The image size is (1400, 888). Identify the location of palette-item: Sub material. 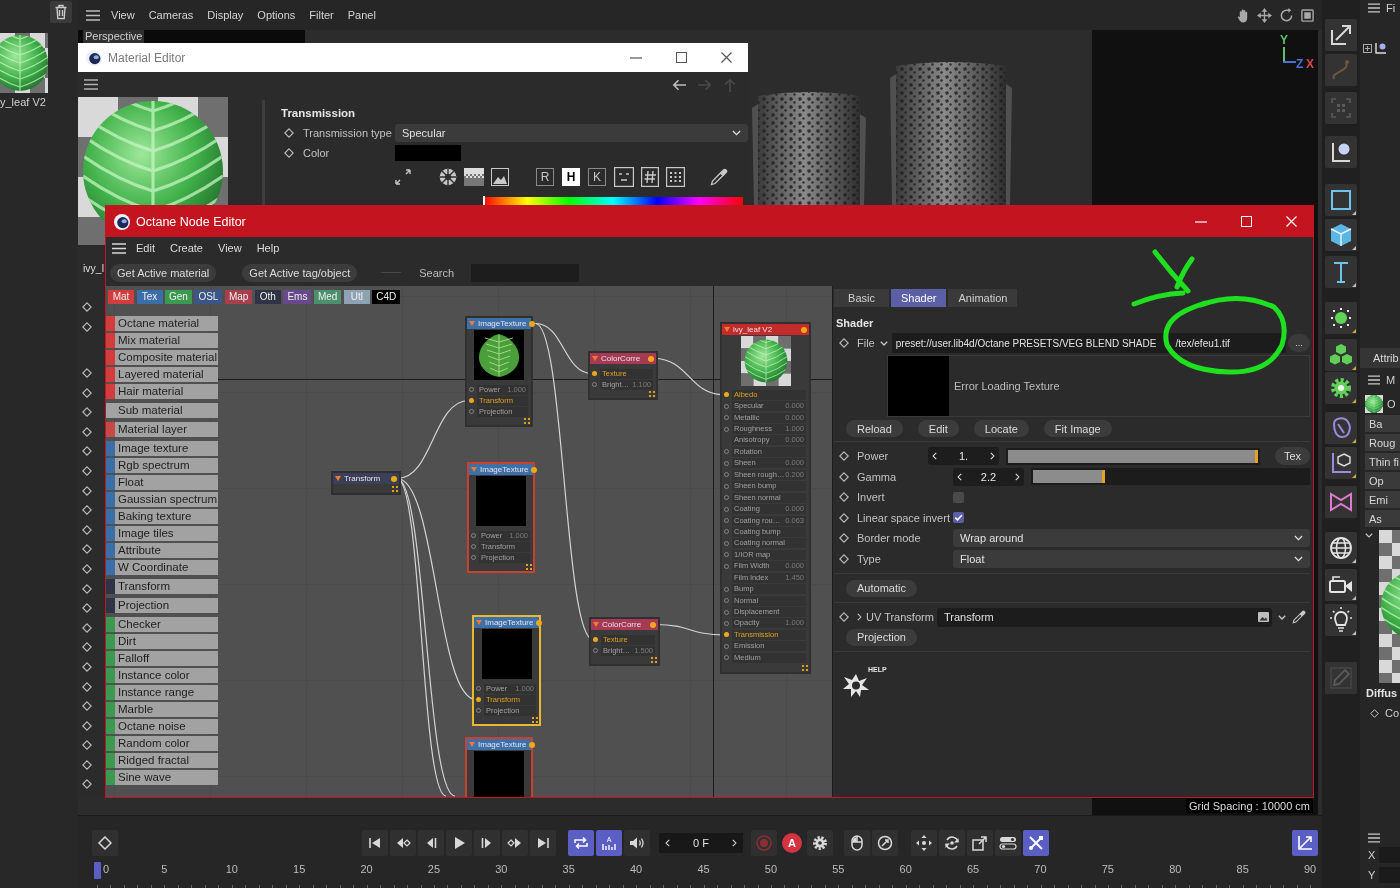
(162, 410).